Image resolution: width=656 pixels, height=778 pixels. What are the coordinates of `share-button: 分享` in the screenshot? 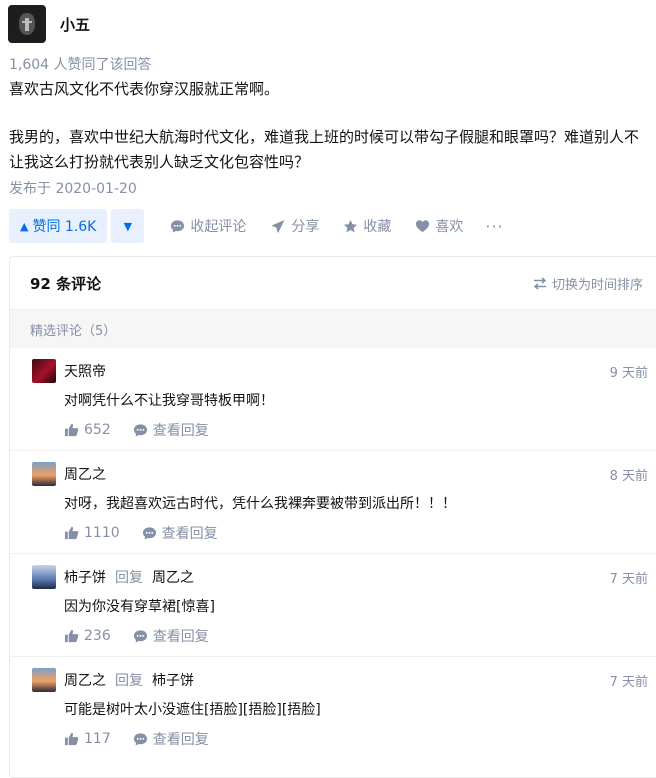 It's located at (294, 226).